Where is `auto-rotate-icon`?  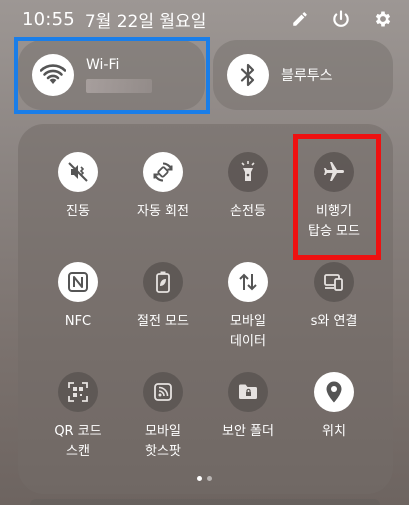 auto-rotate-icon is located at coordinates (163, 172).